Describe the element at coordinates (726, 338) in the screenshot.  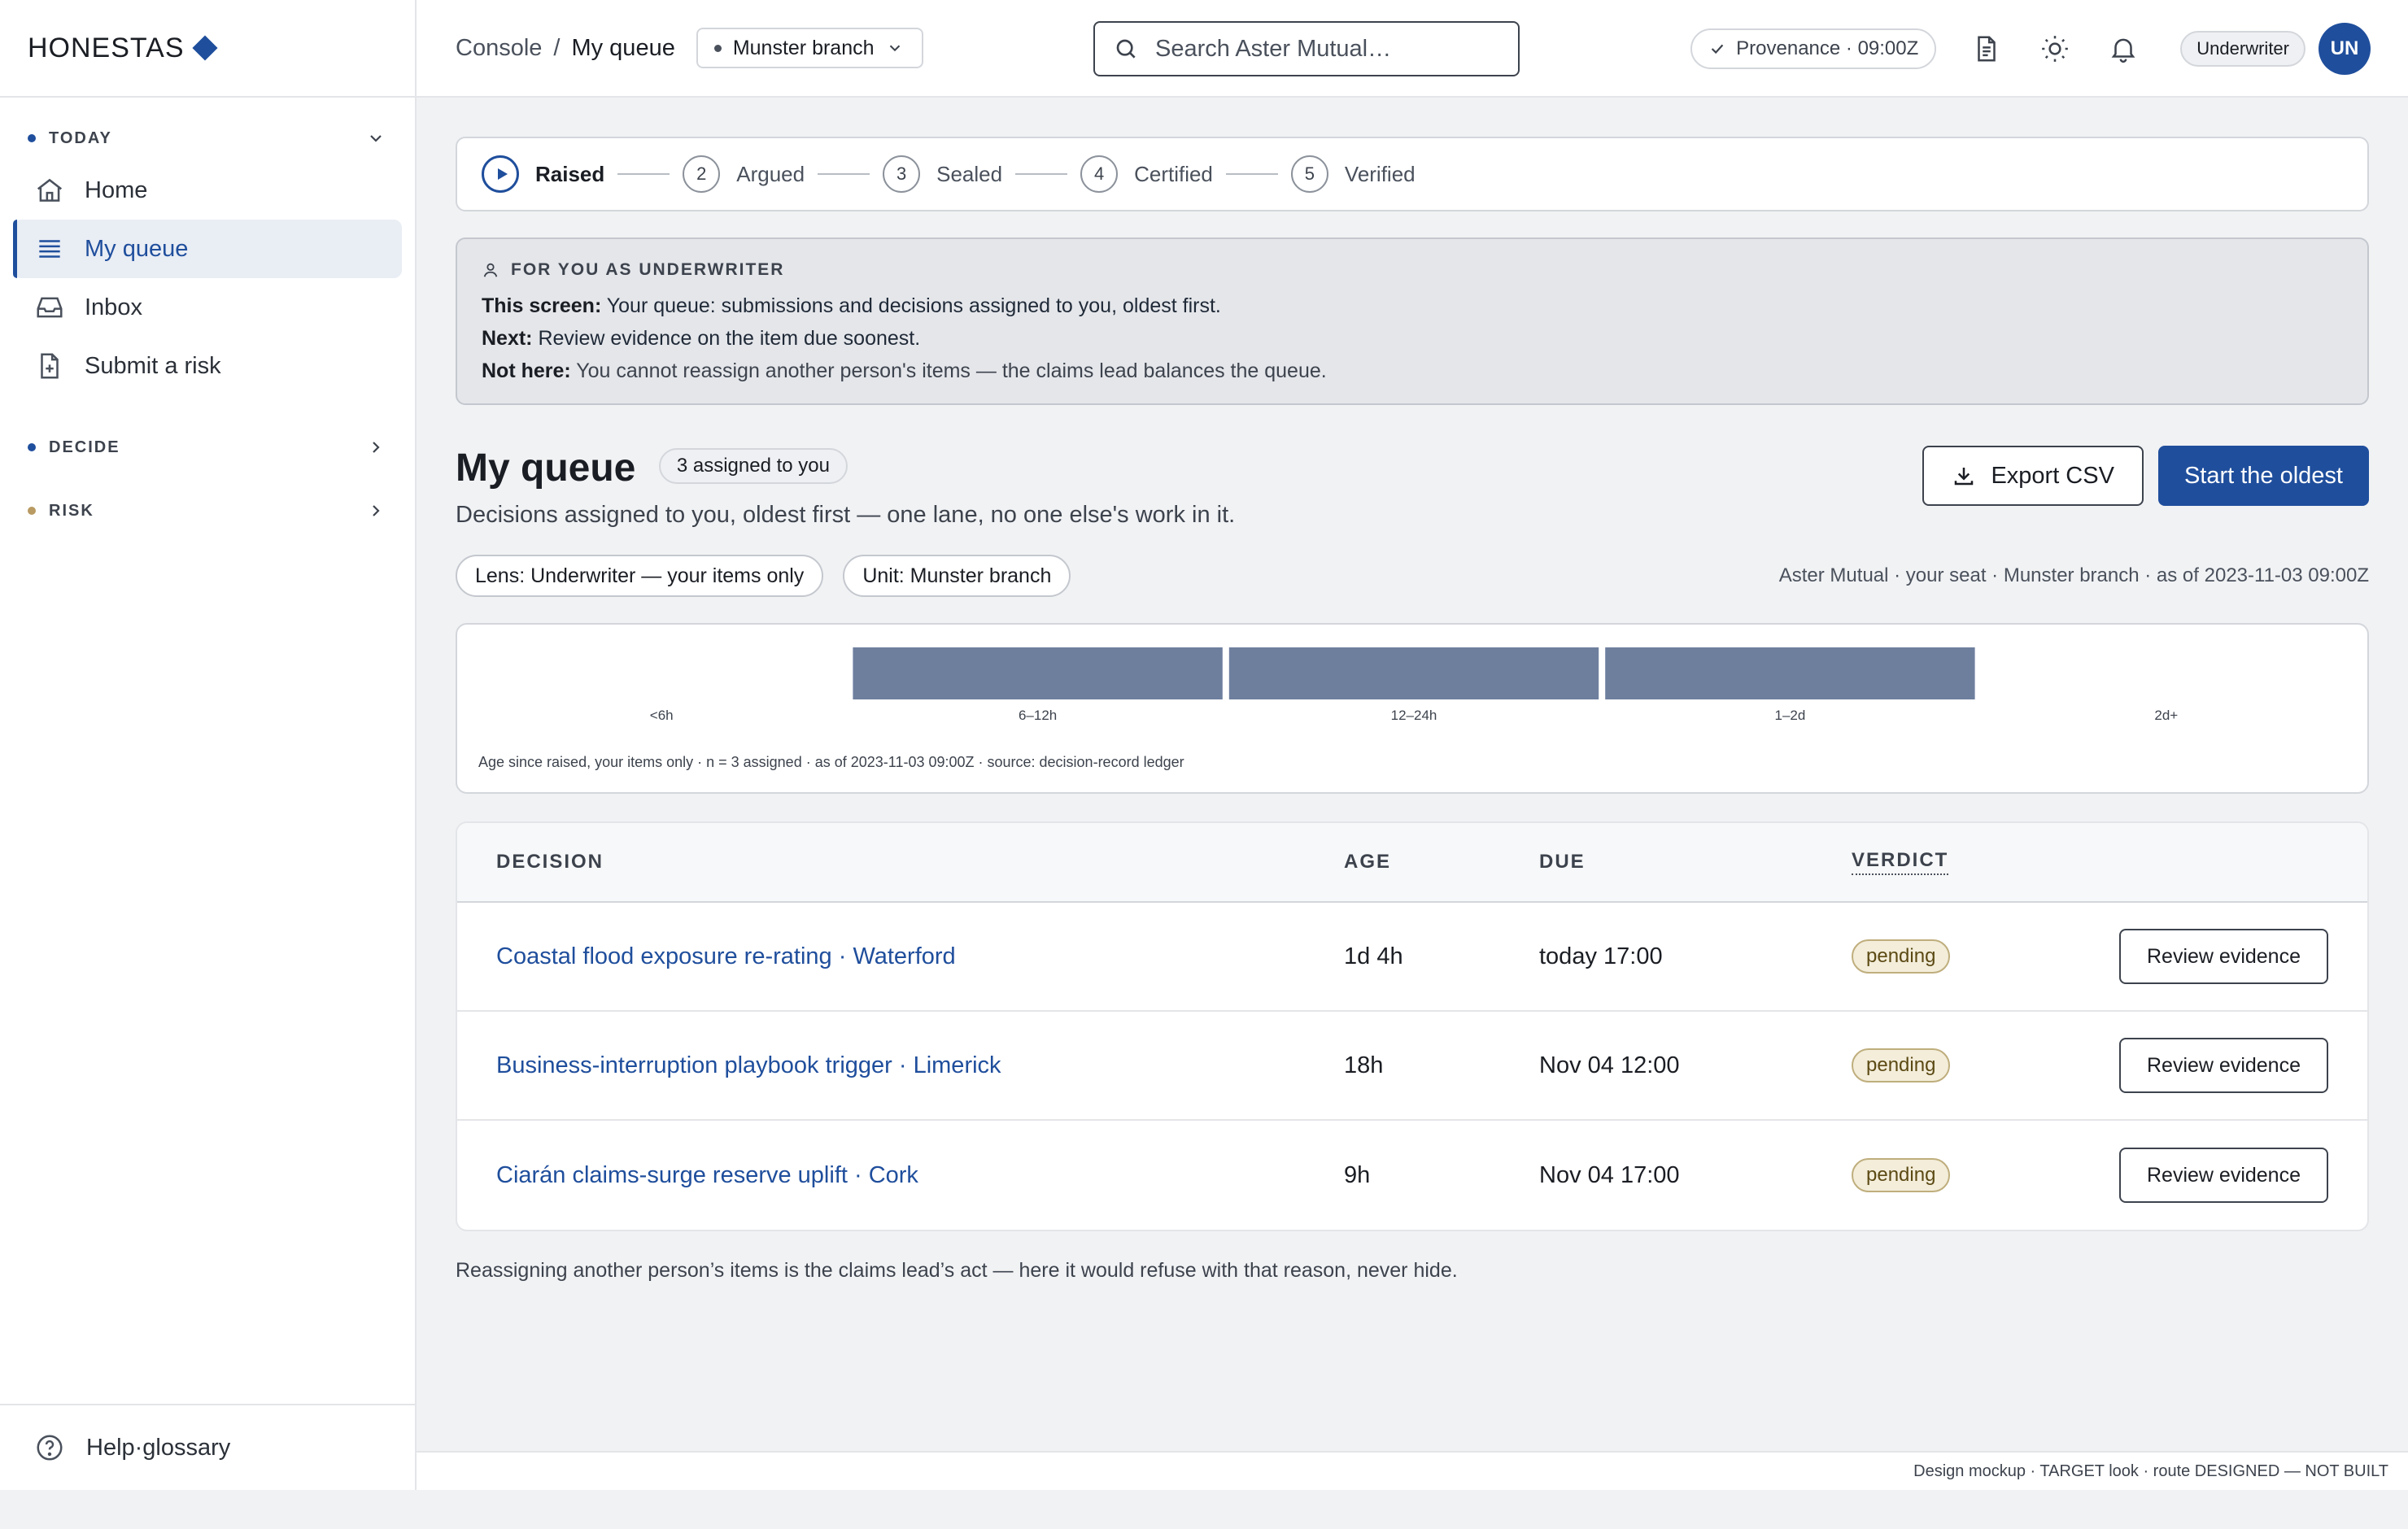
I see `info-text: Review evidence on the item due soonest.` at that location.